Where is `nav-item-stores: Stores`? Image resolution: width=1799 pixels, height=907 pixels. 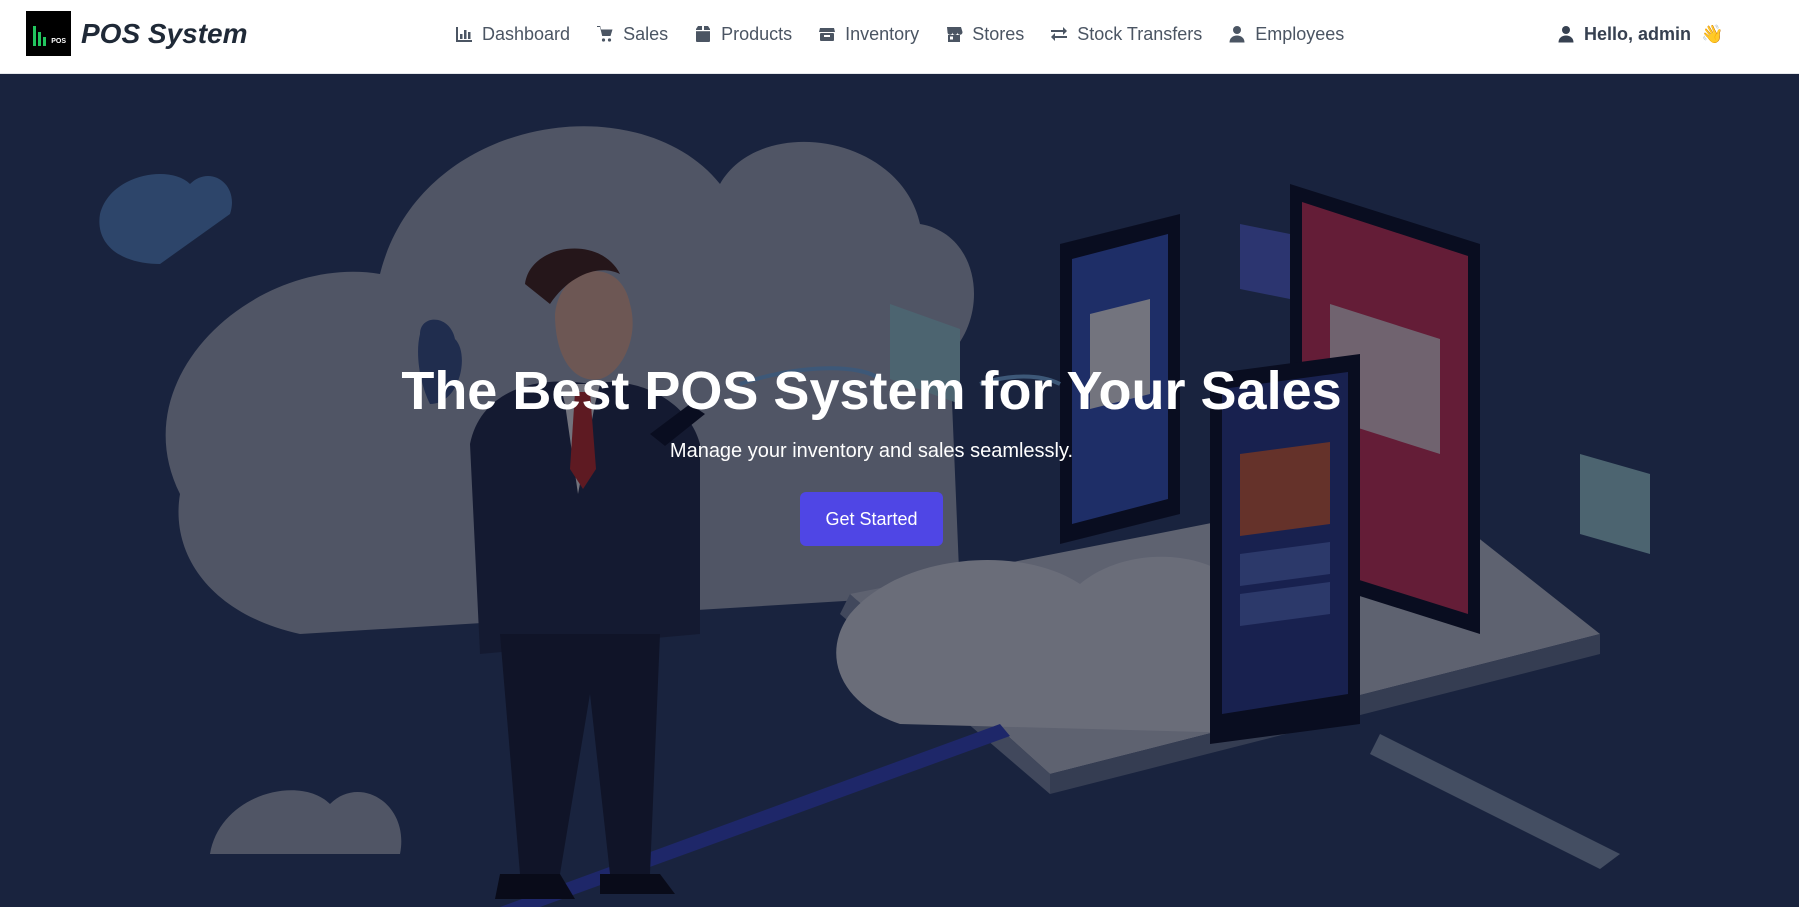 nav-item-stores: Stores is located at coordinates (984, 34).